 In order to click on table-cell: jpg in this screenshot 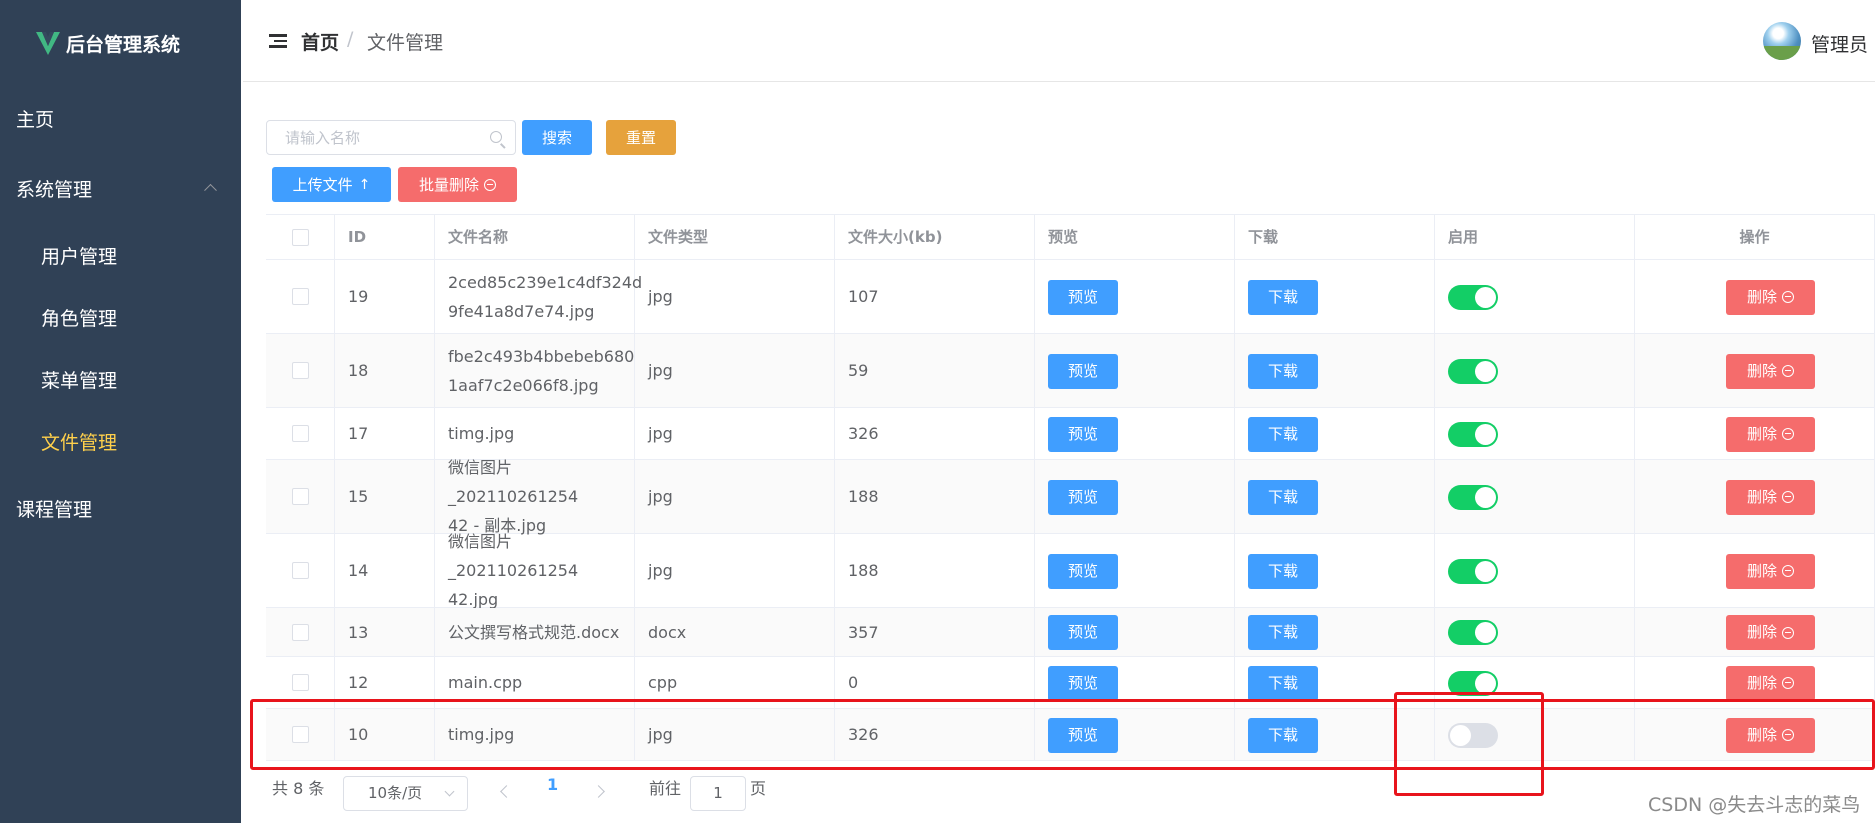, I will do `click(735, 433)`.